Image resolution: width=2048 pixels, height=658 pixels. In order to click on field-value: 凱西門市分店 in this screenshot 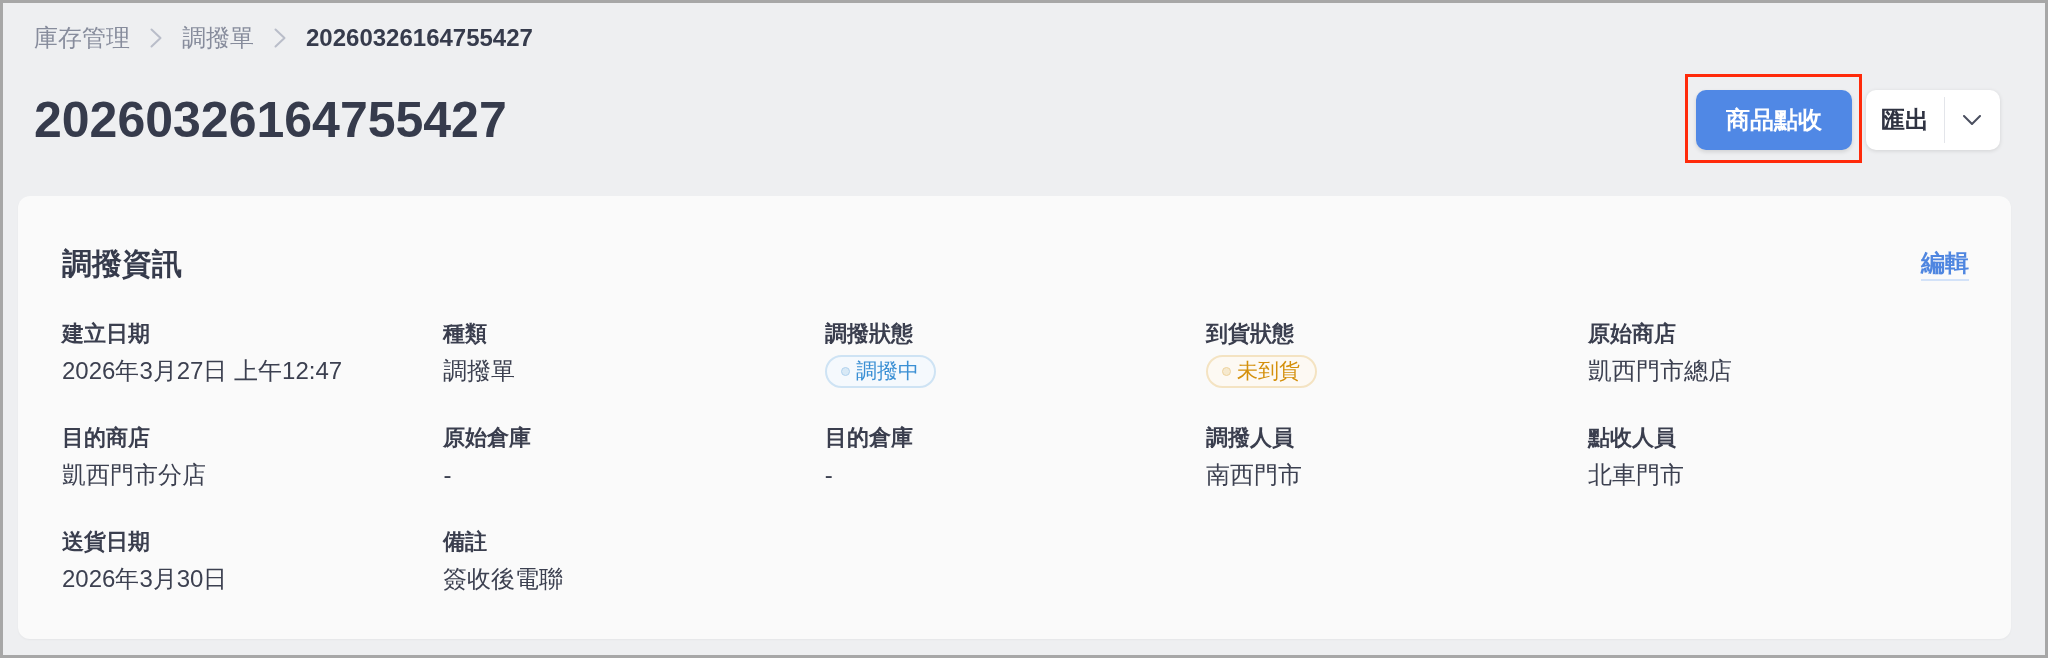, I will do `click(134, 475)`.